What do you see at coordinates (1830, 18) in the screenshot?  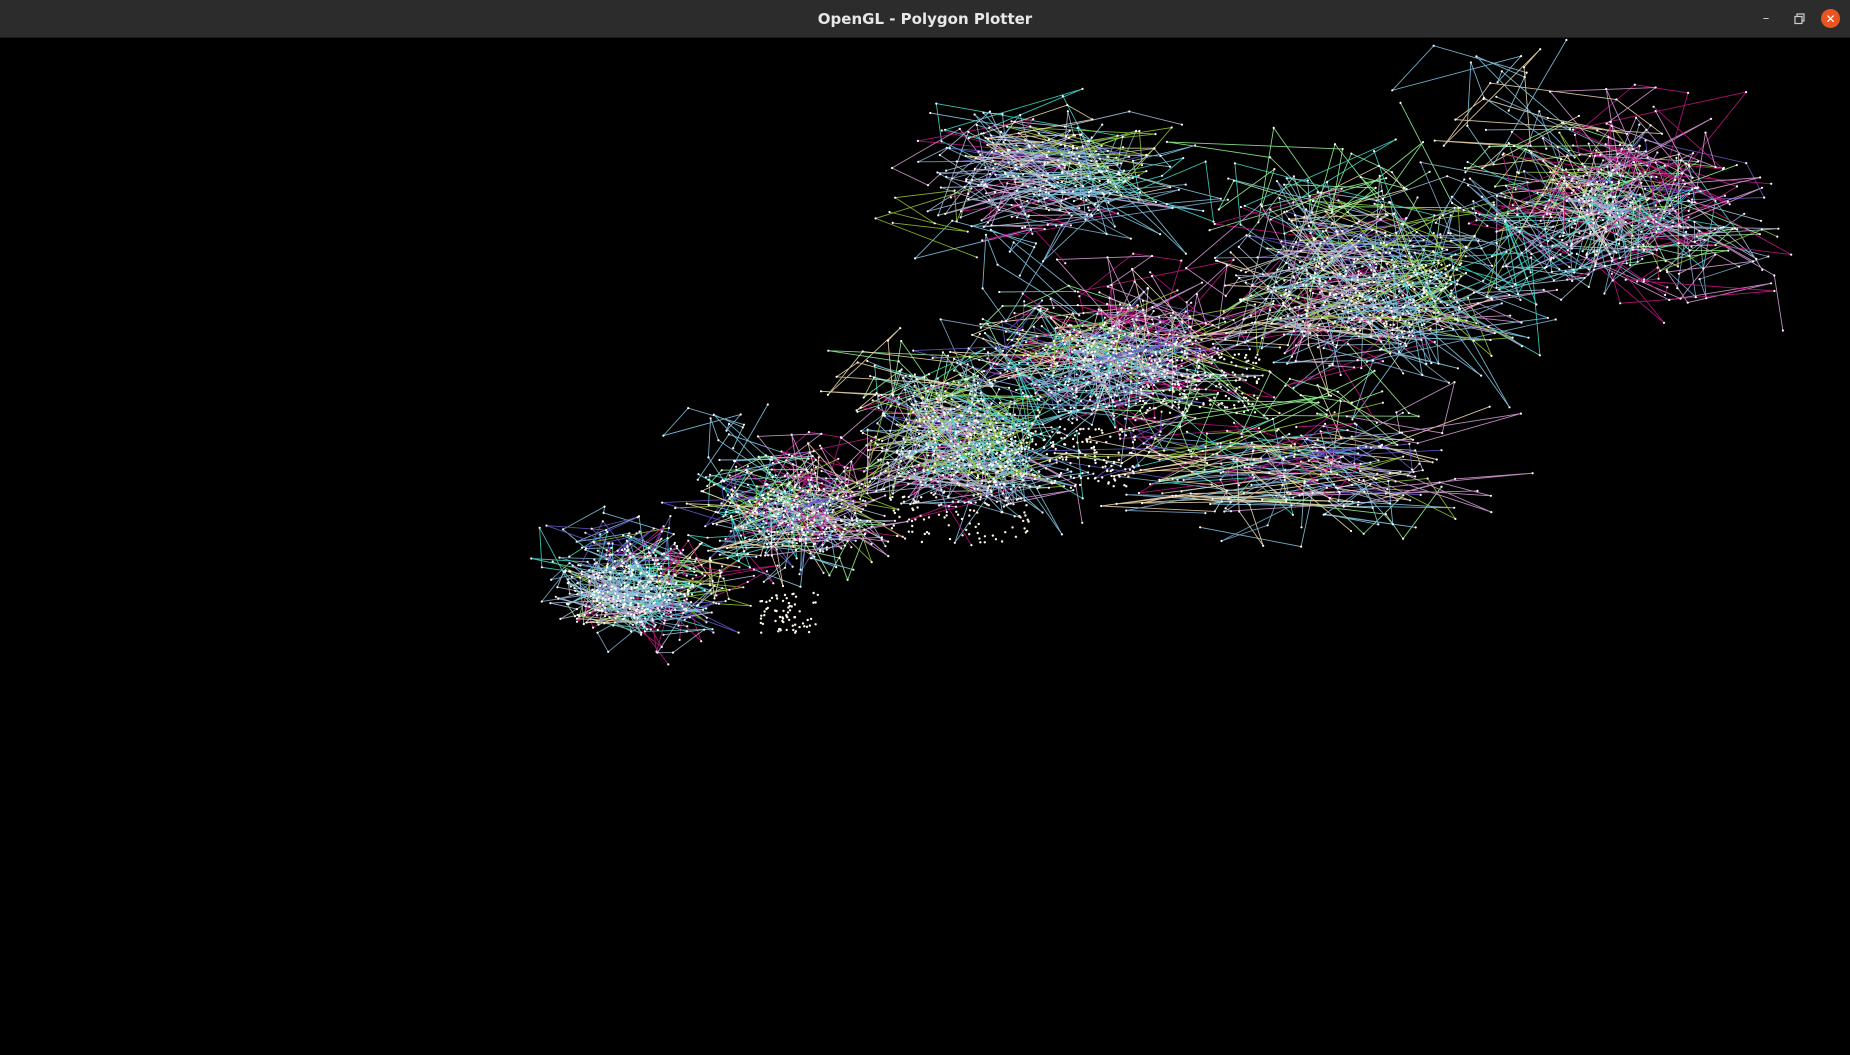 I see `close-icon: ✕` at bounding box center [1830, 18].